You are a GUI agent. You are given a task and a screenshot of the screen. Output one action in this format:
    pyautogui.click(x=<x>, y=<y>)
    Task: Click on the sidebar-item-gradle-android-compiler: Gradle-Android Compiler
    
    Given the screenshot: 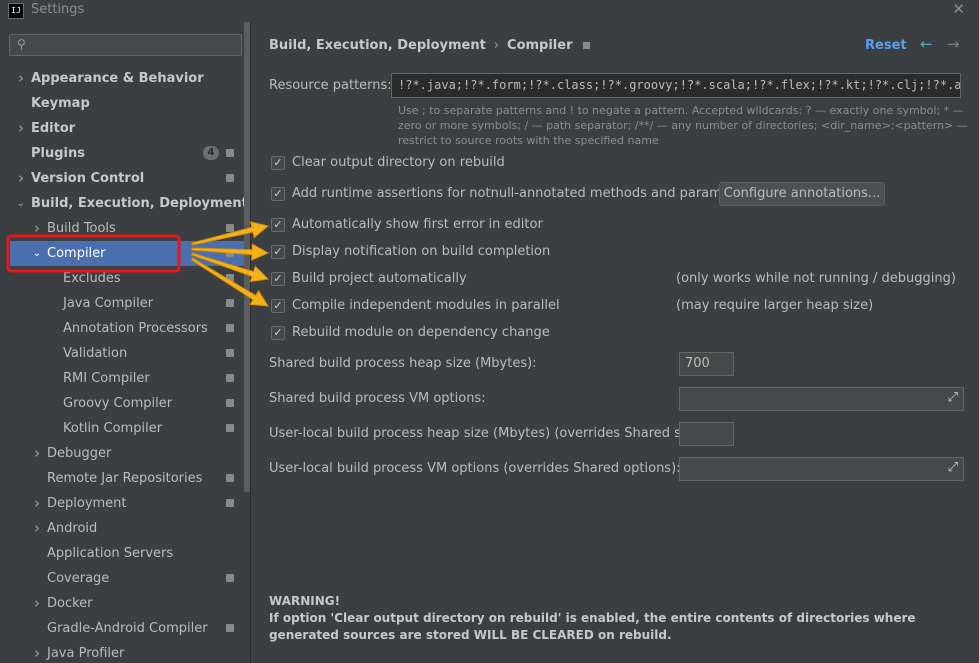 What is the action you would take?
    pyautogui.click(x=122, y=628)
    